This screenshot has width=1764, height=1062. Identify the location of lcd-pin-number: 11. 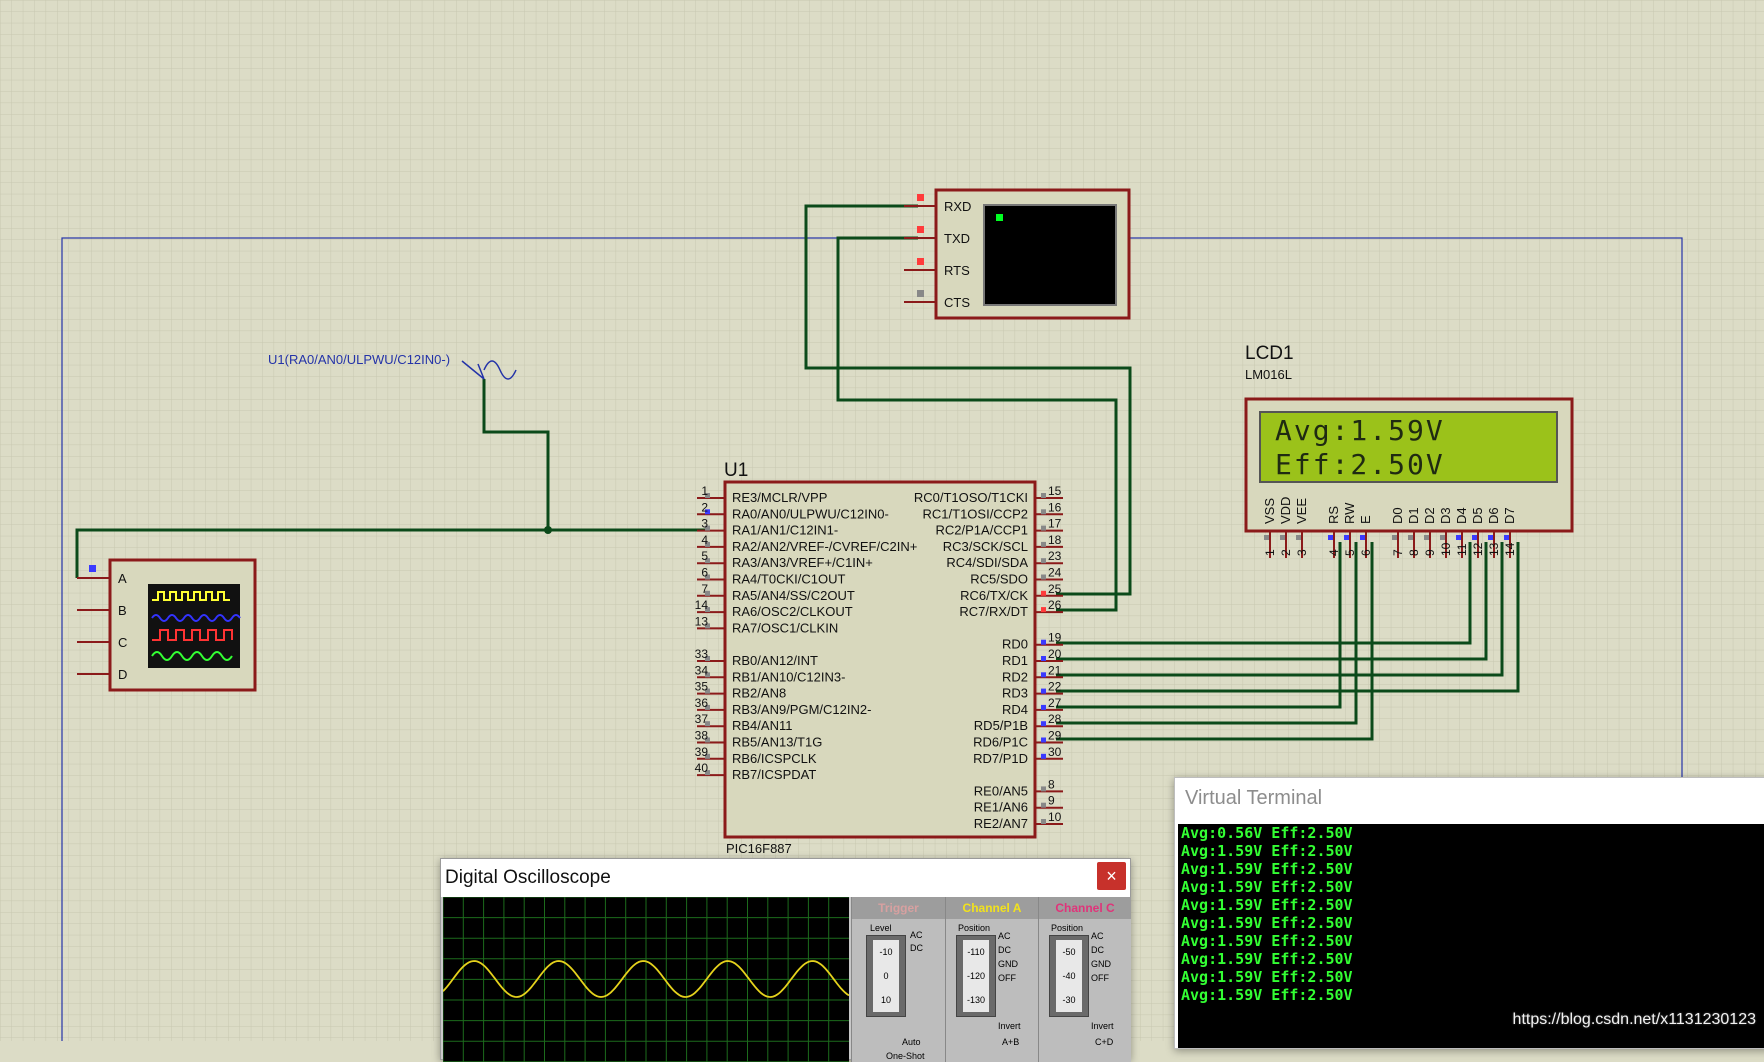
(1462, 549).